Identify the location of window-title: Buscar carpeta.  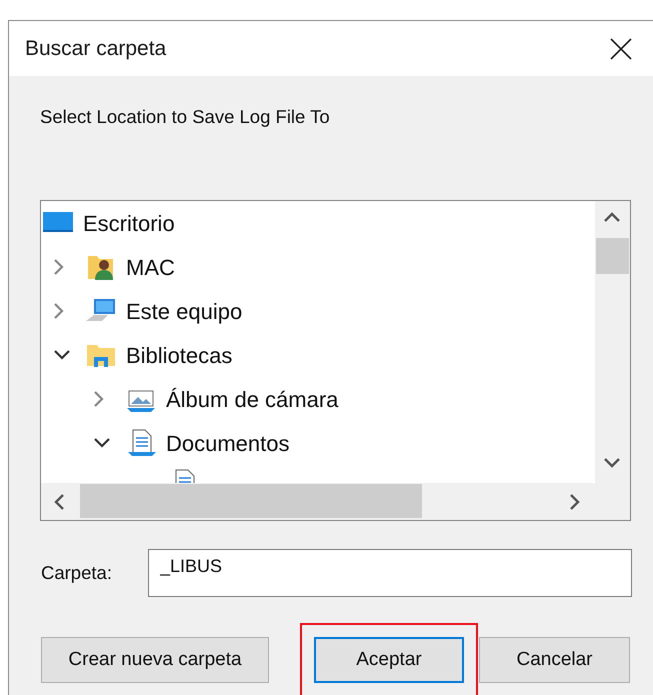
(95, 49).